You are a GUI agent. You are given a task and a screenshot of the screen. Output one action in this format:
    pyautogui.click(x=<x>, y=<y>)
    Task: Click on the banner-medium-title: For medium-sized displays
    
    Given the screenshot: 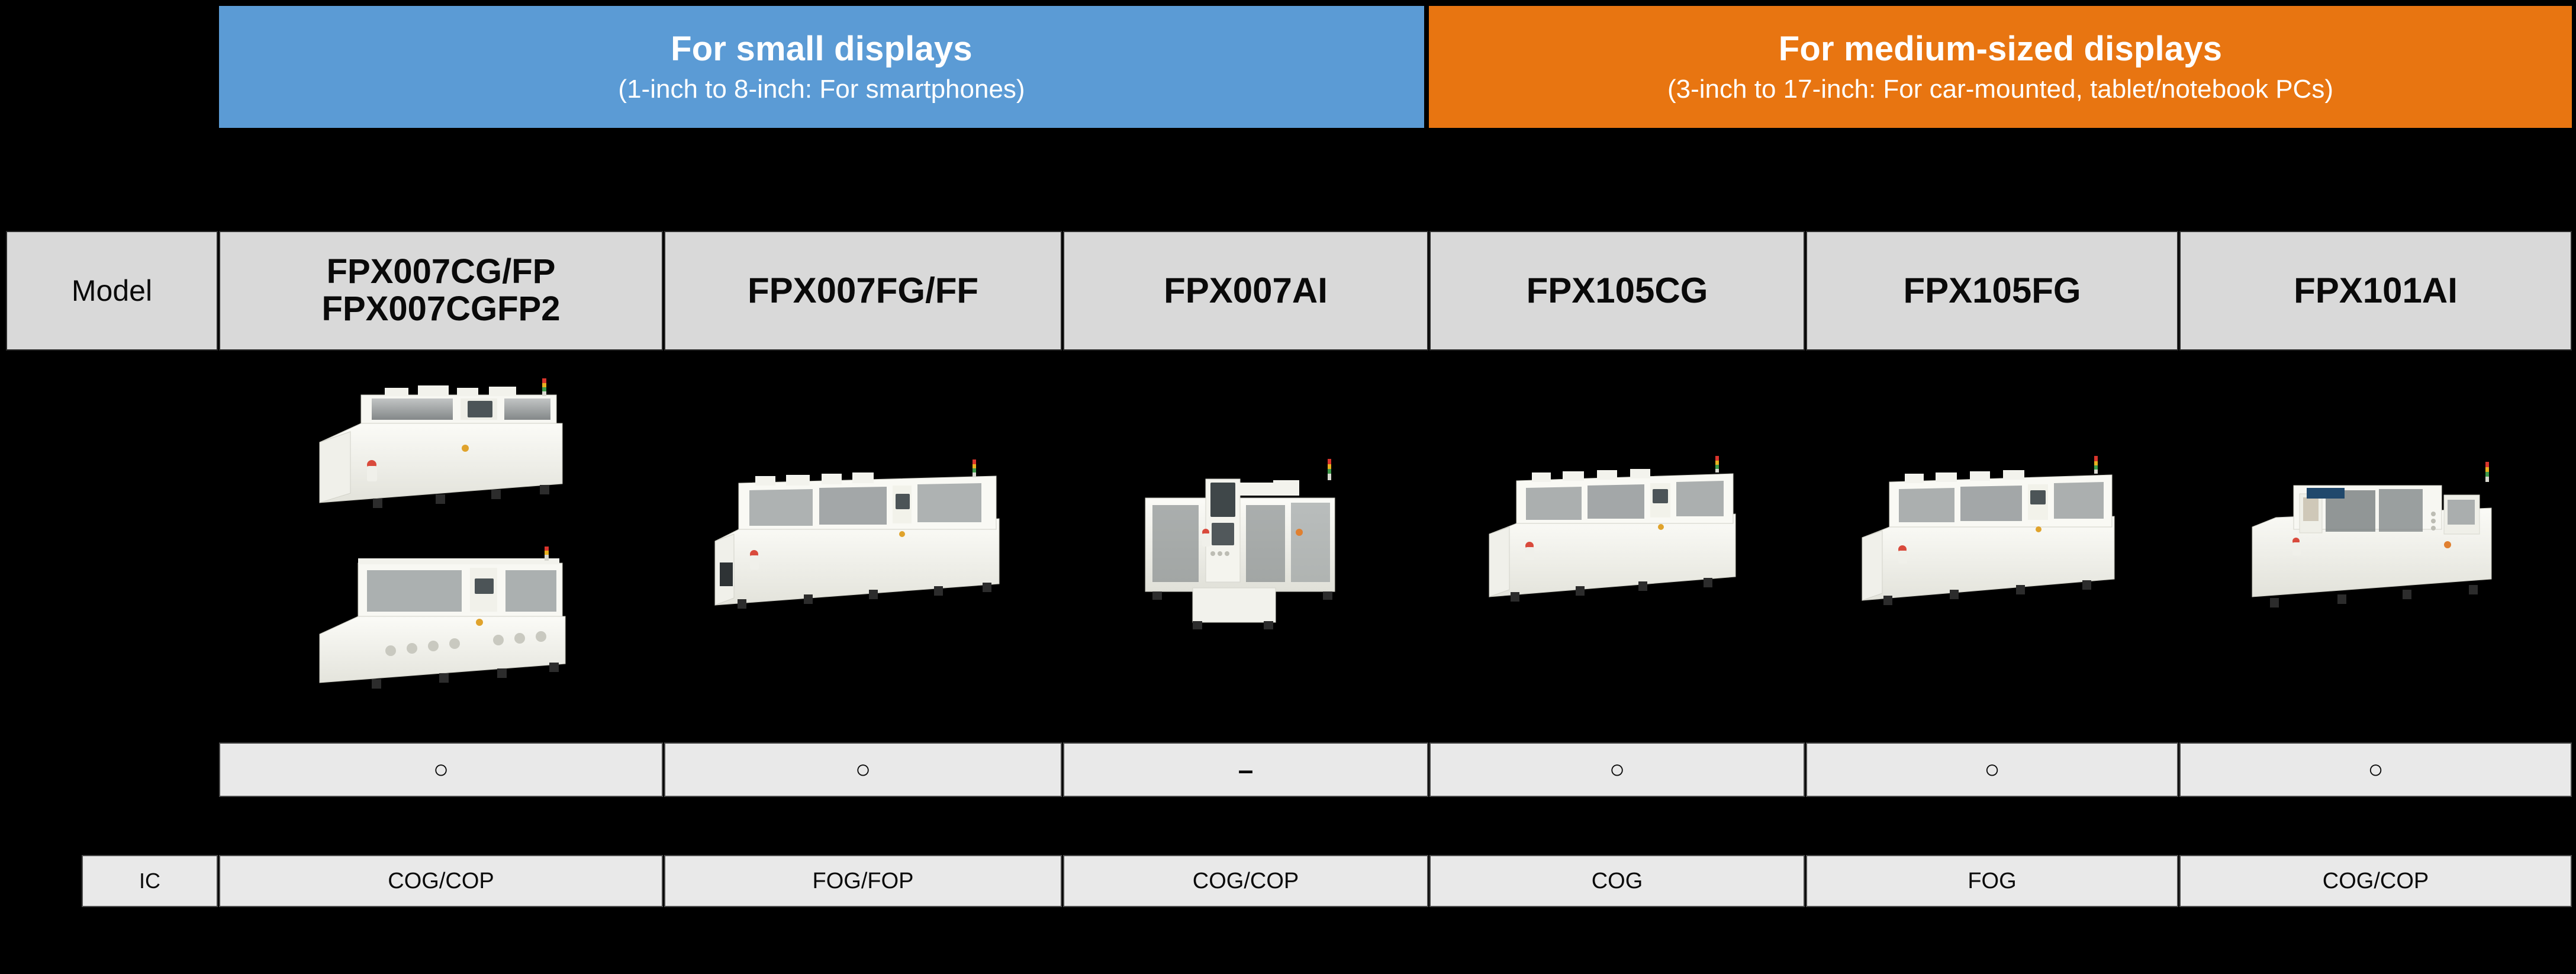 What is the action you would take?
    pyautogui.click(x=2000, y=48)
    